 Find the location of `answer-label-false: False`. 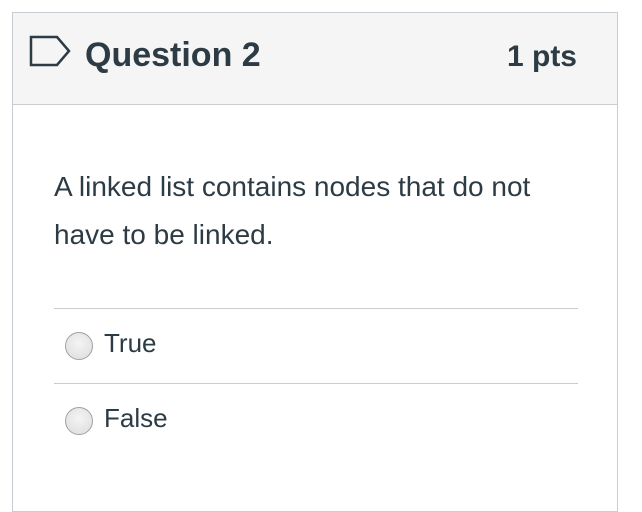

answer-label-false: False is located at coordinates (136, 418).